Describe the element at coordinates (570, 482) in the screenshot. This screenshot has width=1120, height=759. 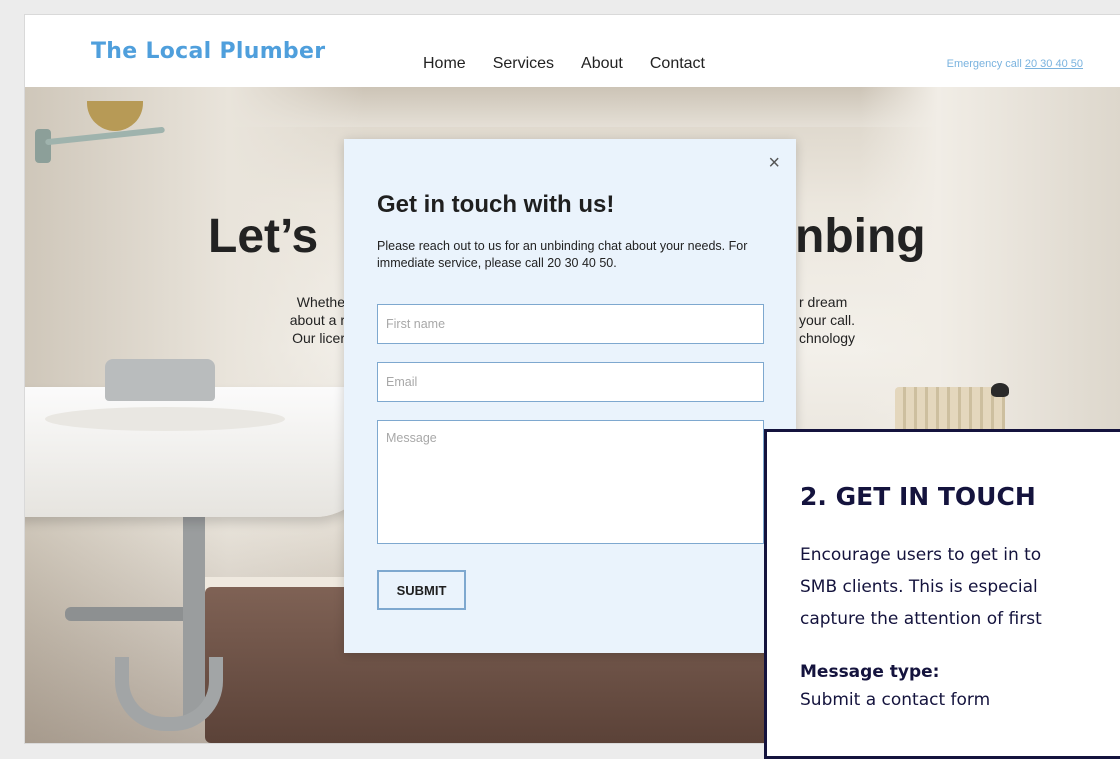
I see `message-field` at that location.